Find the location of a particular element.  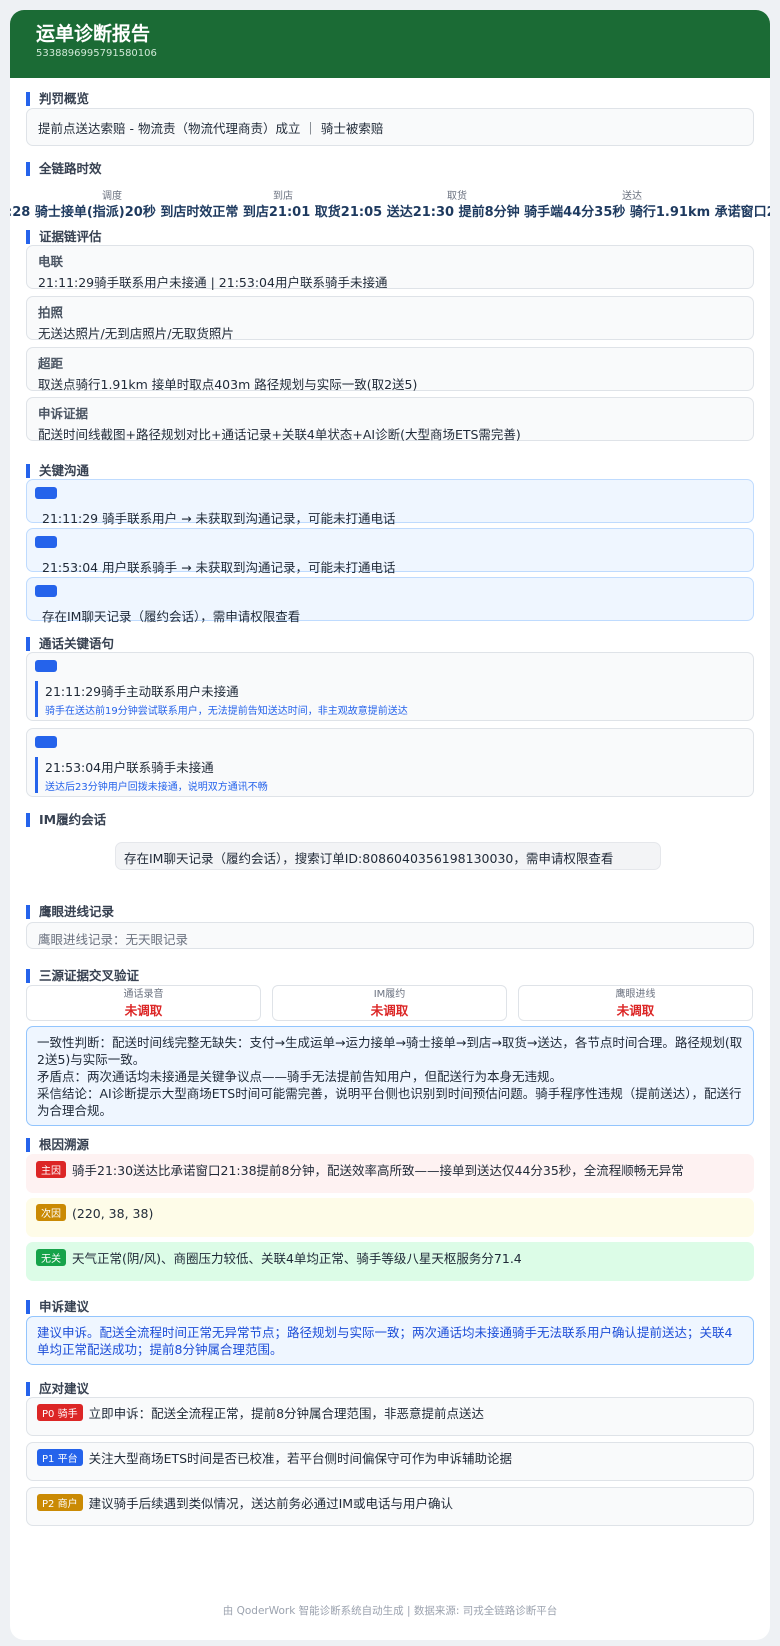

quote-text: 21:53:04用户联系骑手未接通 is located at coordinates (129, 767).